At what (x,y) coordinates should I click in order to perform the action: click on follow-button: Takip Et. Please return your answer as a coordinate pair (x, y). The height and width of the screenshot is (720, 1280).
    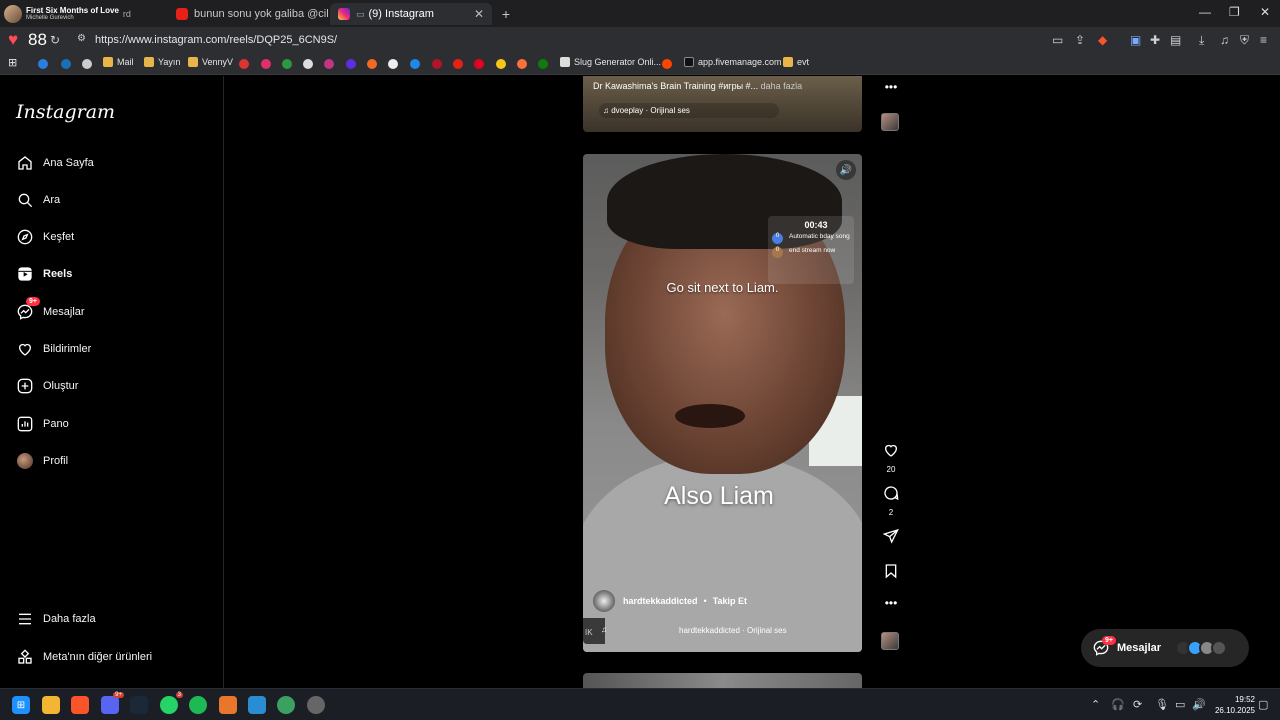
    Looking at the image, I should click on (730, 601).